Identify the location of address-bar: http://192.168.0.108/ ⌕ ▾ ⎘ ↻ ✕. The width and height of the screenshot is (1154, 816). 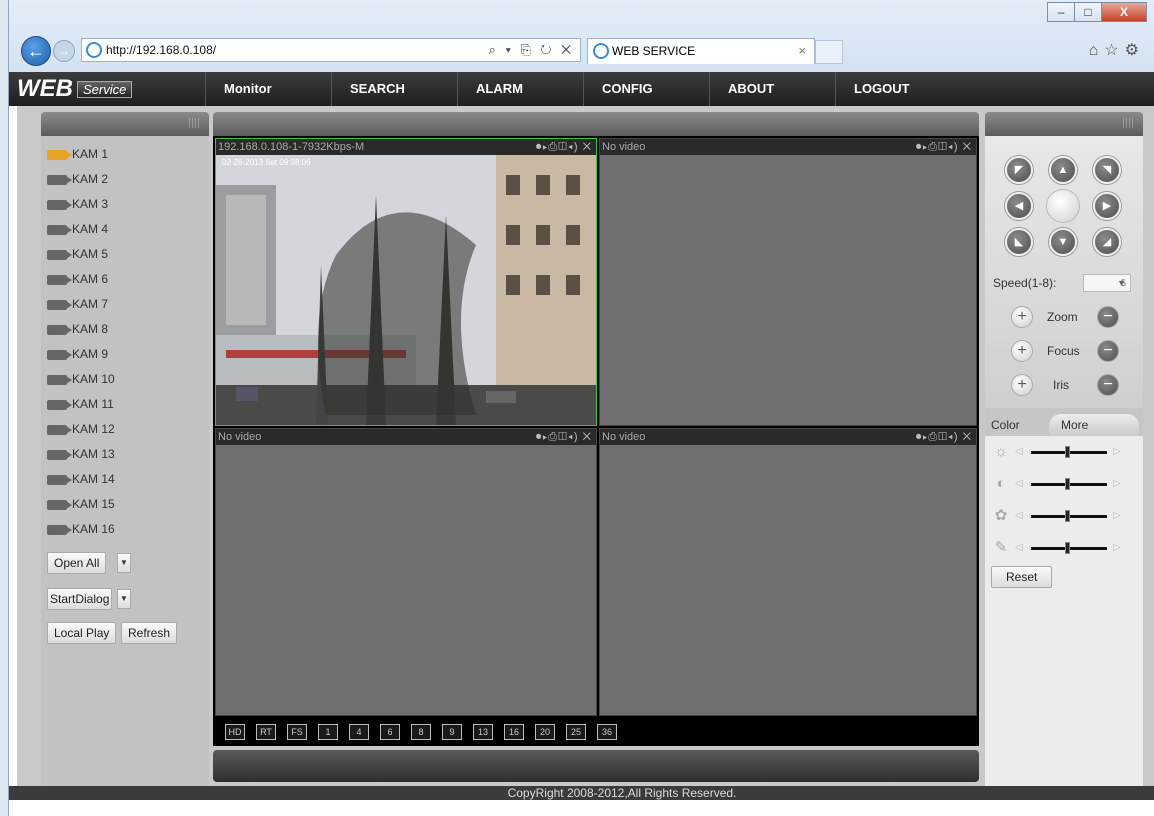
(331, 50).